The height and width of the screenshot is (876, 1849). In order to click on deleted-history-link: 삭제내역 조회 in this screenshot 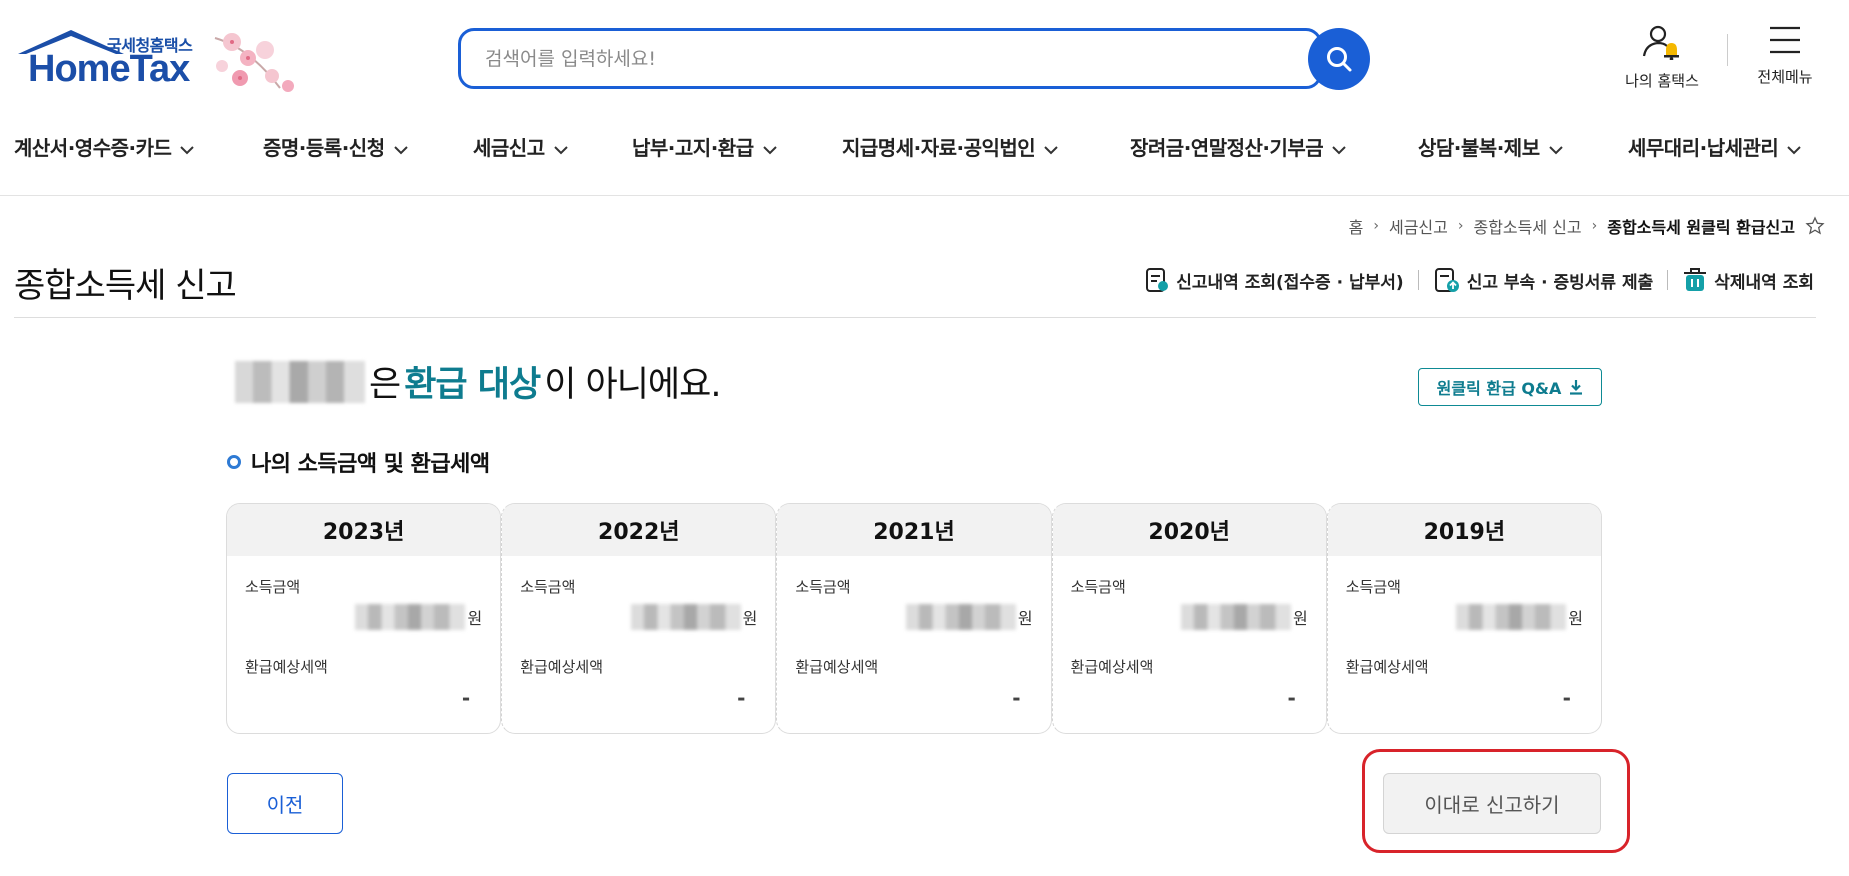, I will do `click(1748, 280)`.